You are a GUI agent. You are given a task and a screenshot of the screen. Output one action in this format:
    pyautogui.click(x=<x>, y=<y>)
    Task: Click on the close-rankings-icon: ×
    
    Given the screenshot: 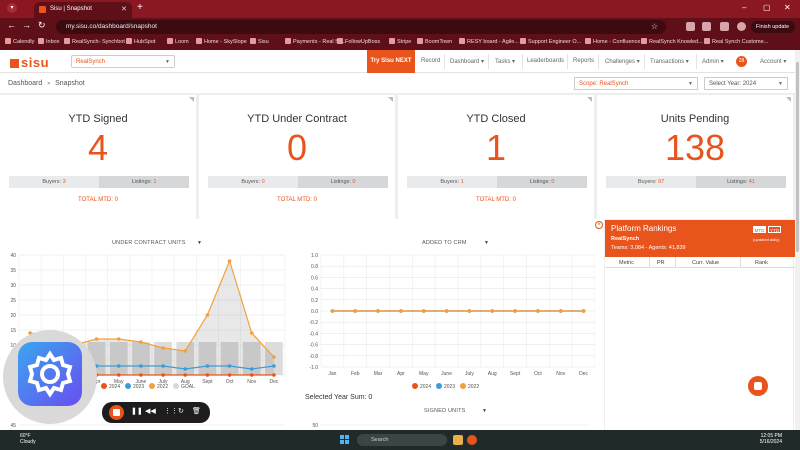 What is the action you would take?
    pyautogui.click(x=599, y=225)
    